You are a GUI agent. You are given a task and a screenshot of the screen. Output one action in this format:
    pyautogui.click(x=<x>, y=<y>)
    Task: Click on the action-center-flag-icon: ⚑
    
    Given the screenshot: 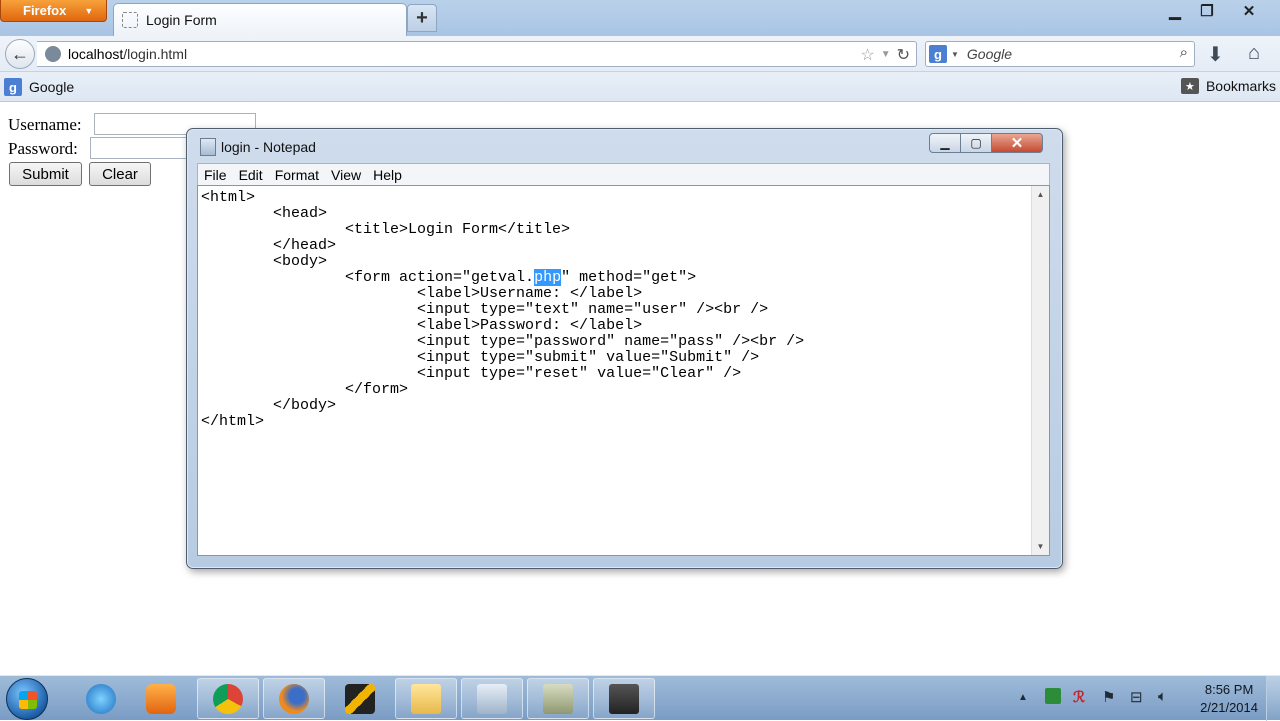 What is the action you would take?
    pyautogui.click(x=1108, y=697)
    